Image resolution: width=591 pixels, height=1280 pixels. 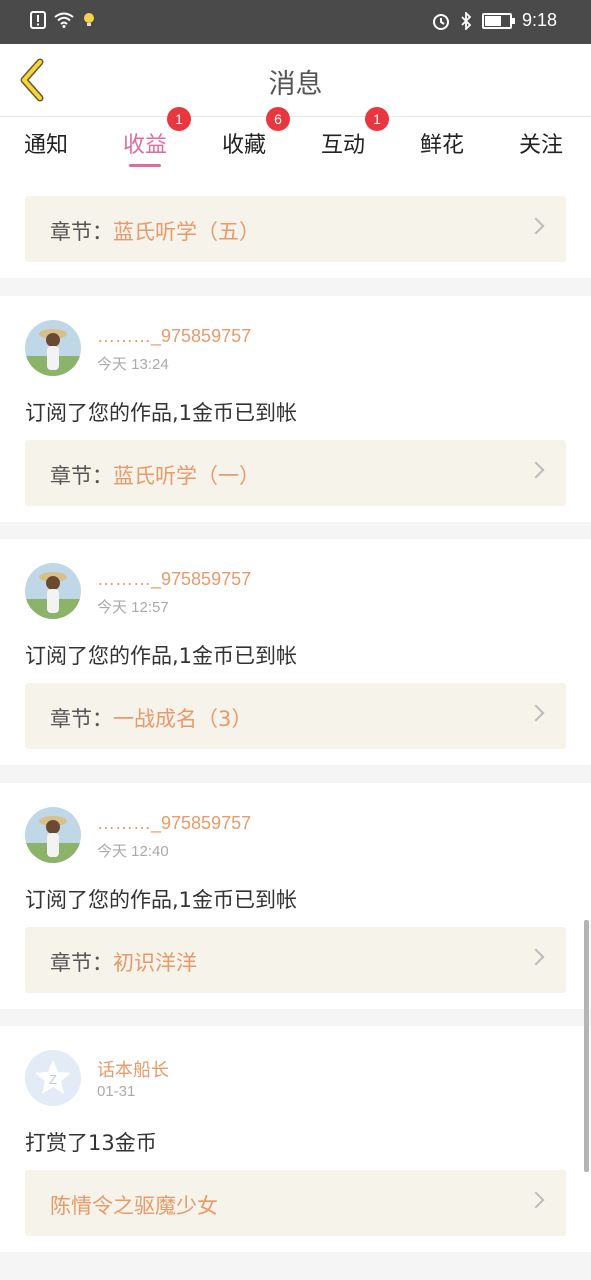 What do you see at coordinates (541, 145) in the screenshot?
I see `tab-label: 关注` at bounding box center [541, 145].